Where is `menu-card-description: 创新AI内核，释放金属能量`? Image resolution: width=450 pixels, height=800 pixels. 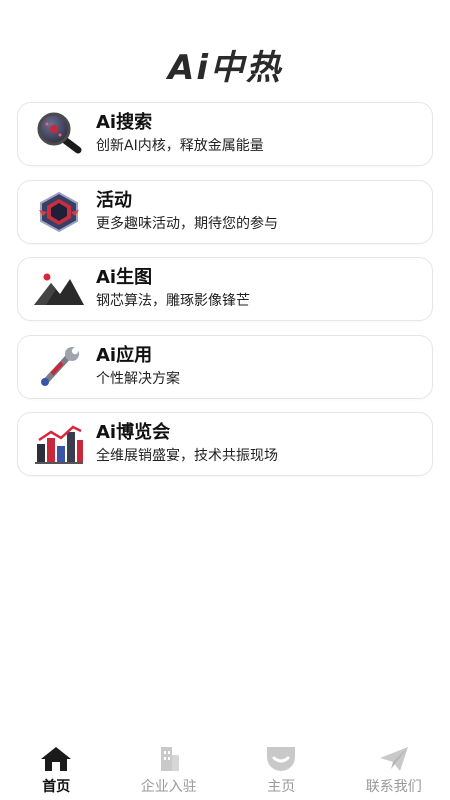
menu-card-description: 创新AI内核，释放金属能量 is located at coordinates (180, 146).